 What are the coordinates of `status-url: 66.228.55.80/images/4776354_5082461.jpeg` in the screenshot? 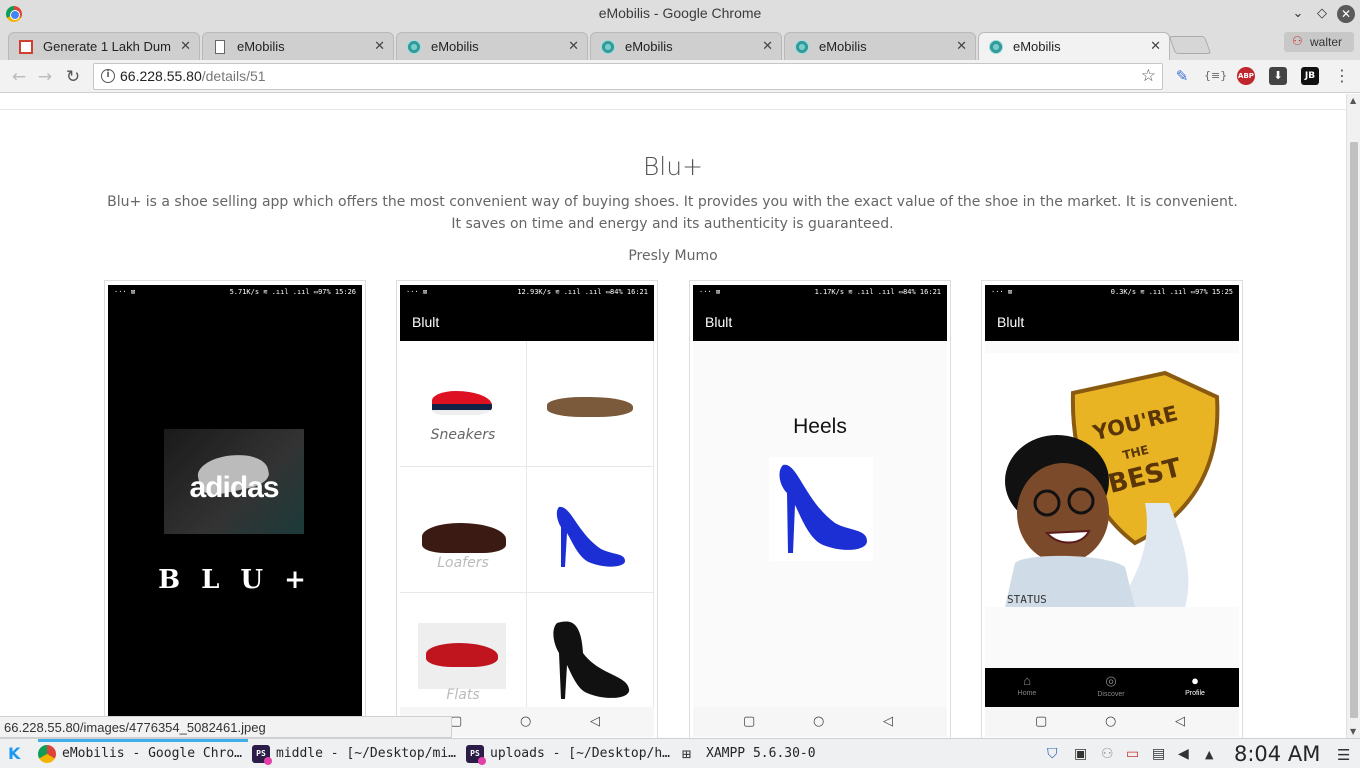 It's located at (135, 727).